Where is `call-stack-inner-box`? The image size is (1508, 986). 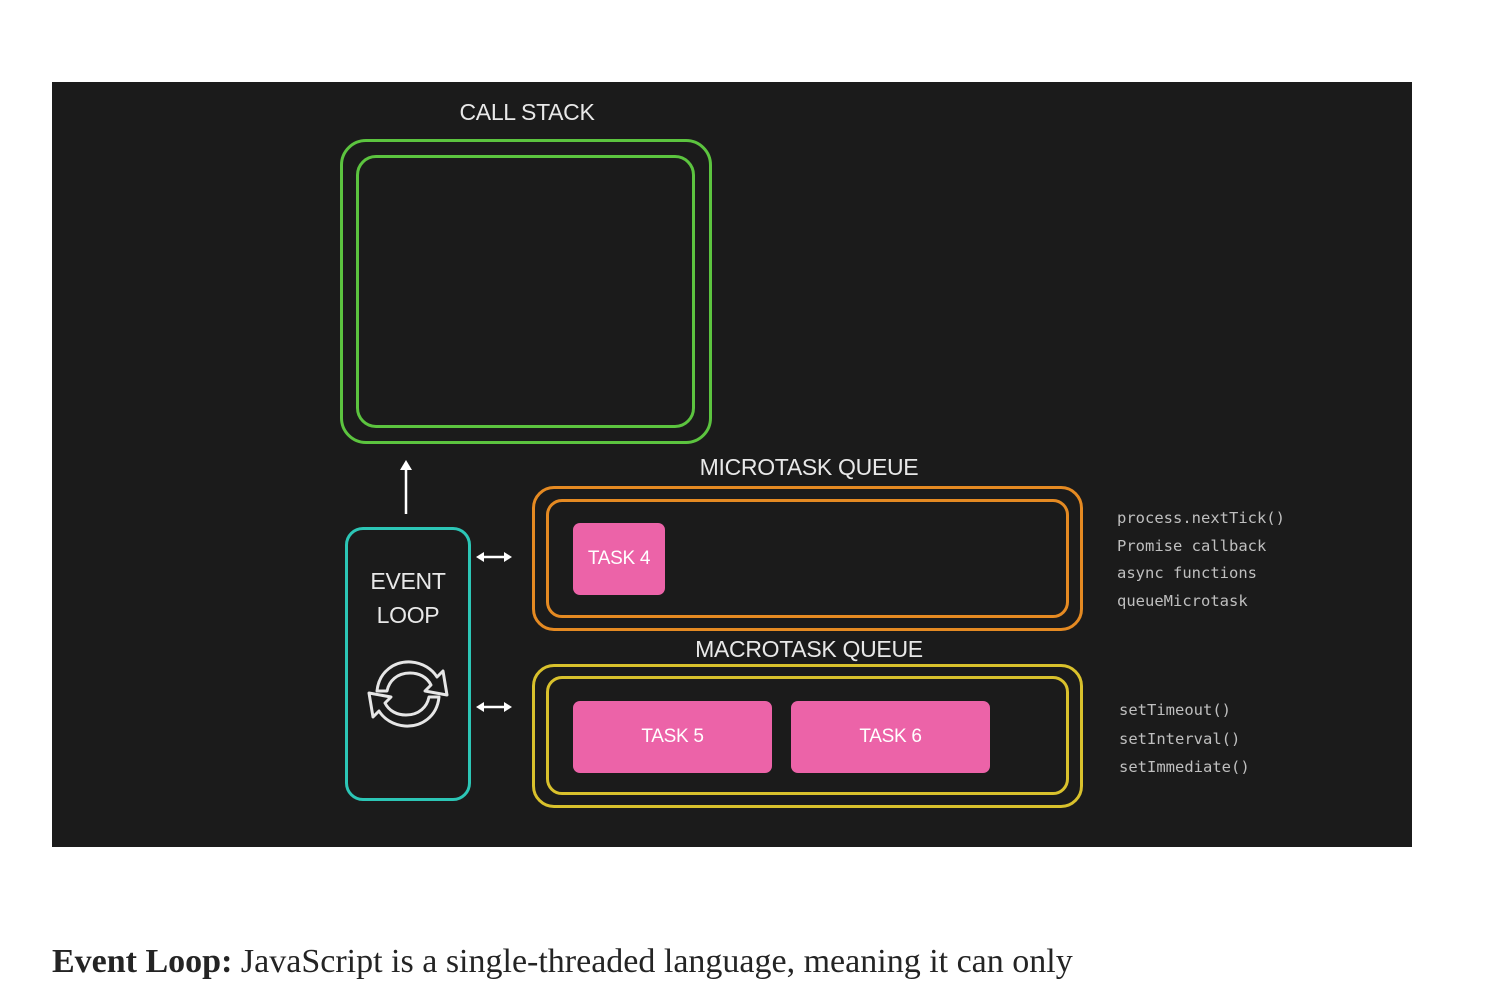 call-stack-inner-box is located at coordinates (525, 291).